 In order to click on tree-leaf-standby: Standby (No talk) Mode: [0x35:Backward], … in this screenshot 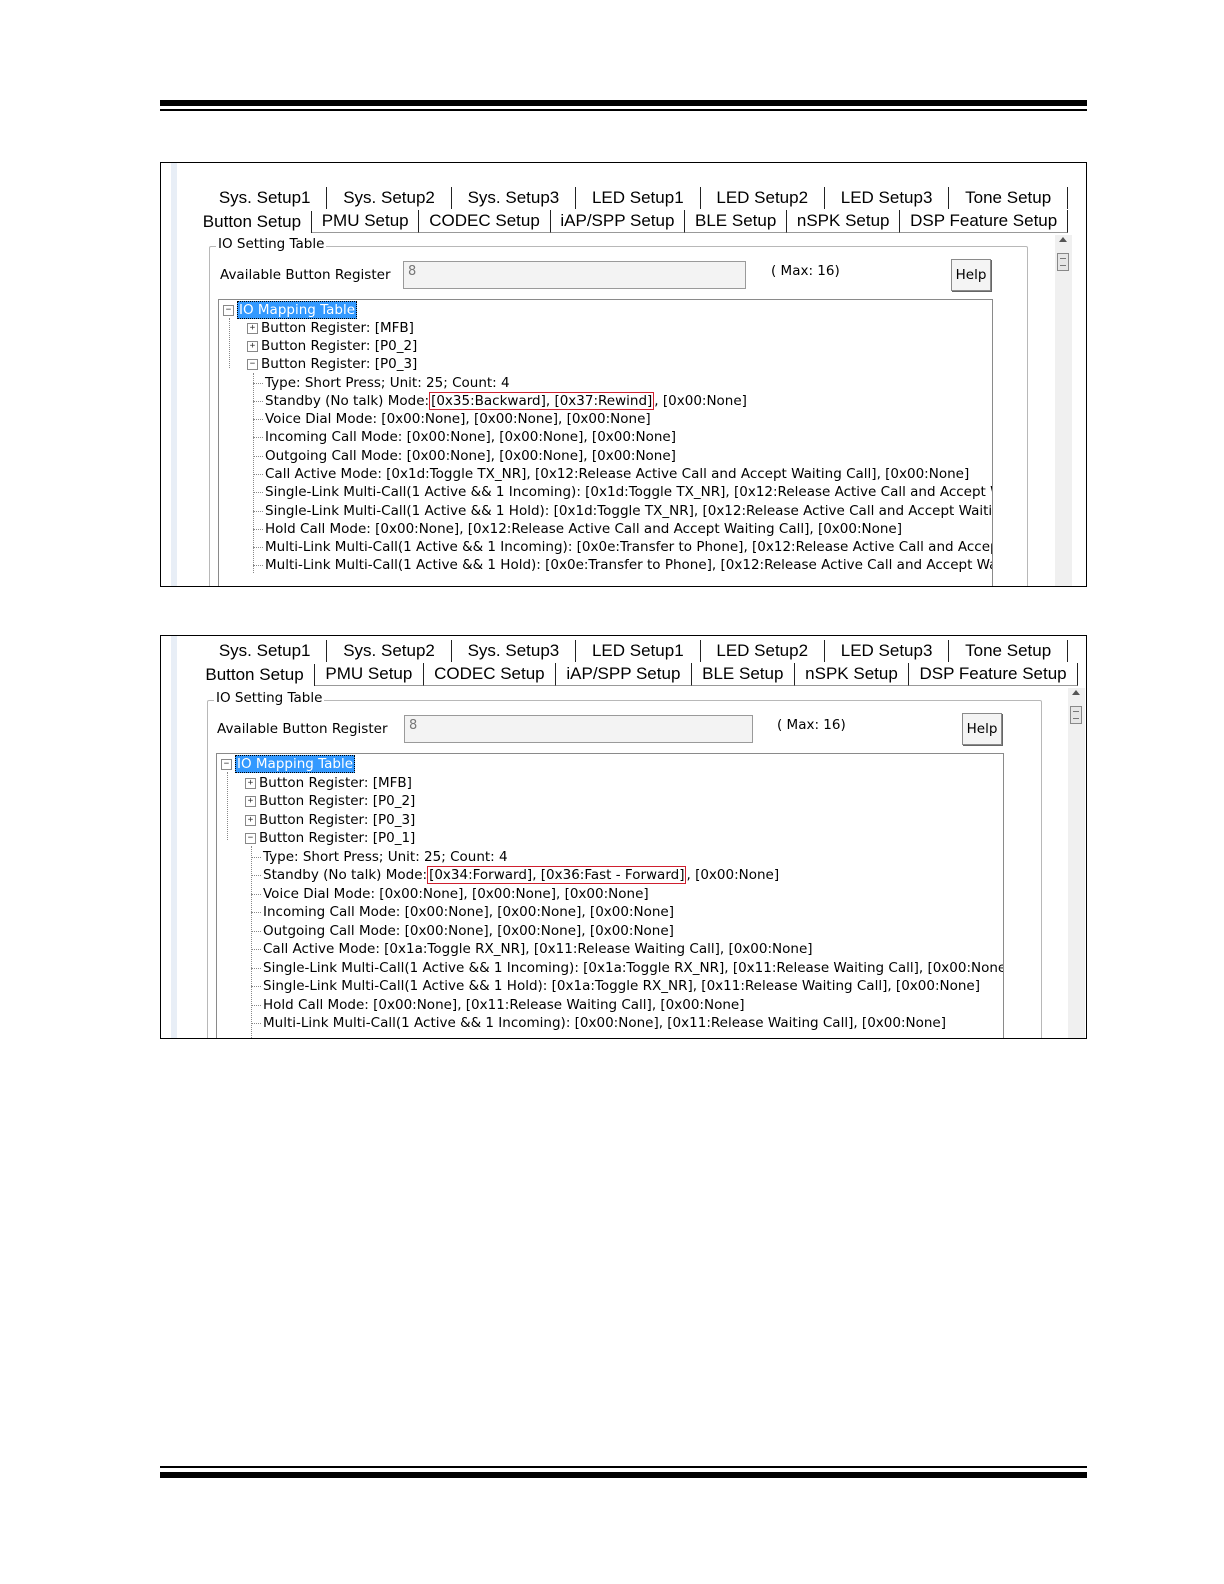, I will do `click(500, 401)`.